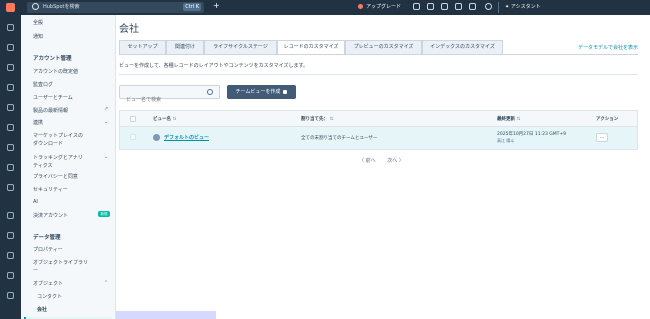 The height and width of the screenshot is (319, 650). Describe the element at coordinates (186, 137) in the screenshot. I see `view-name-link: デフォルトのビュー` at that location.